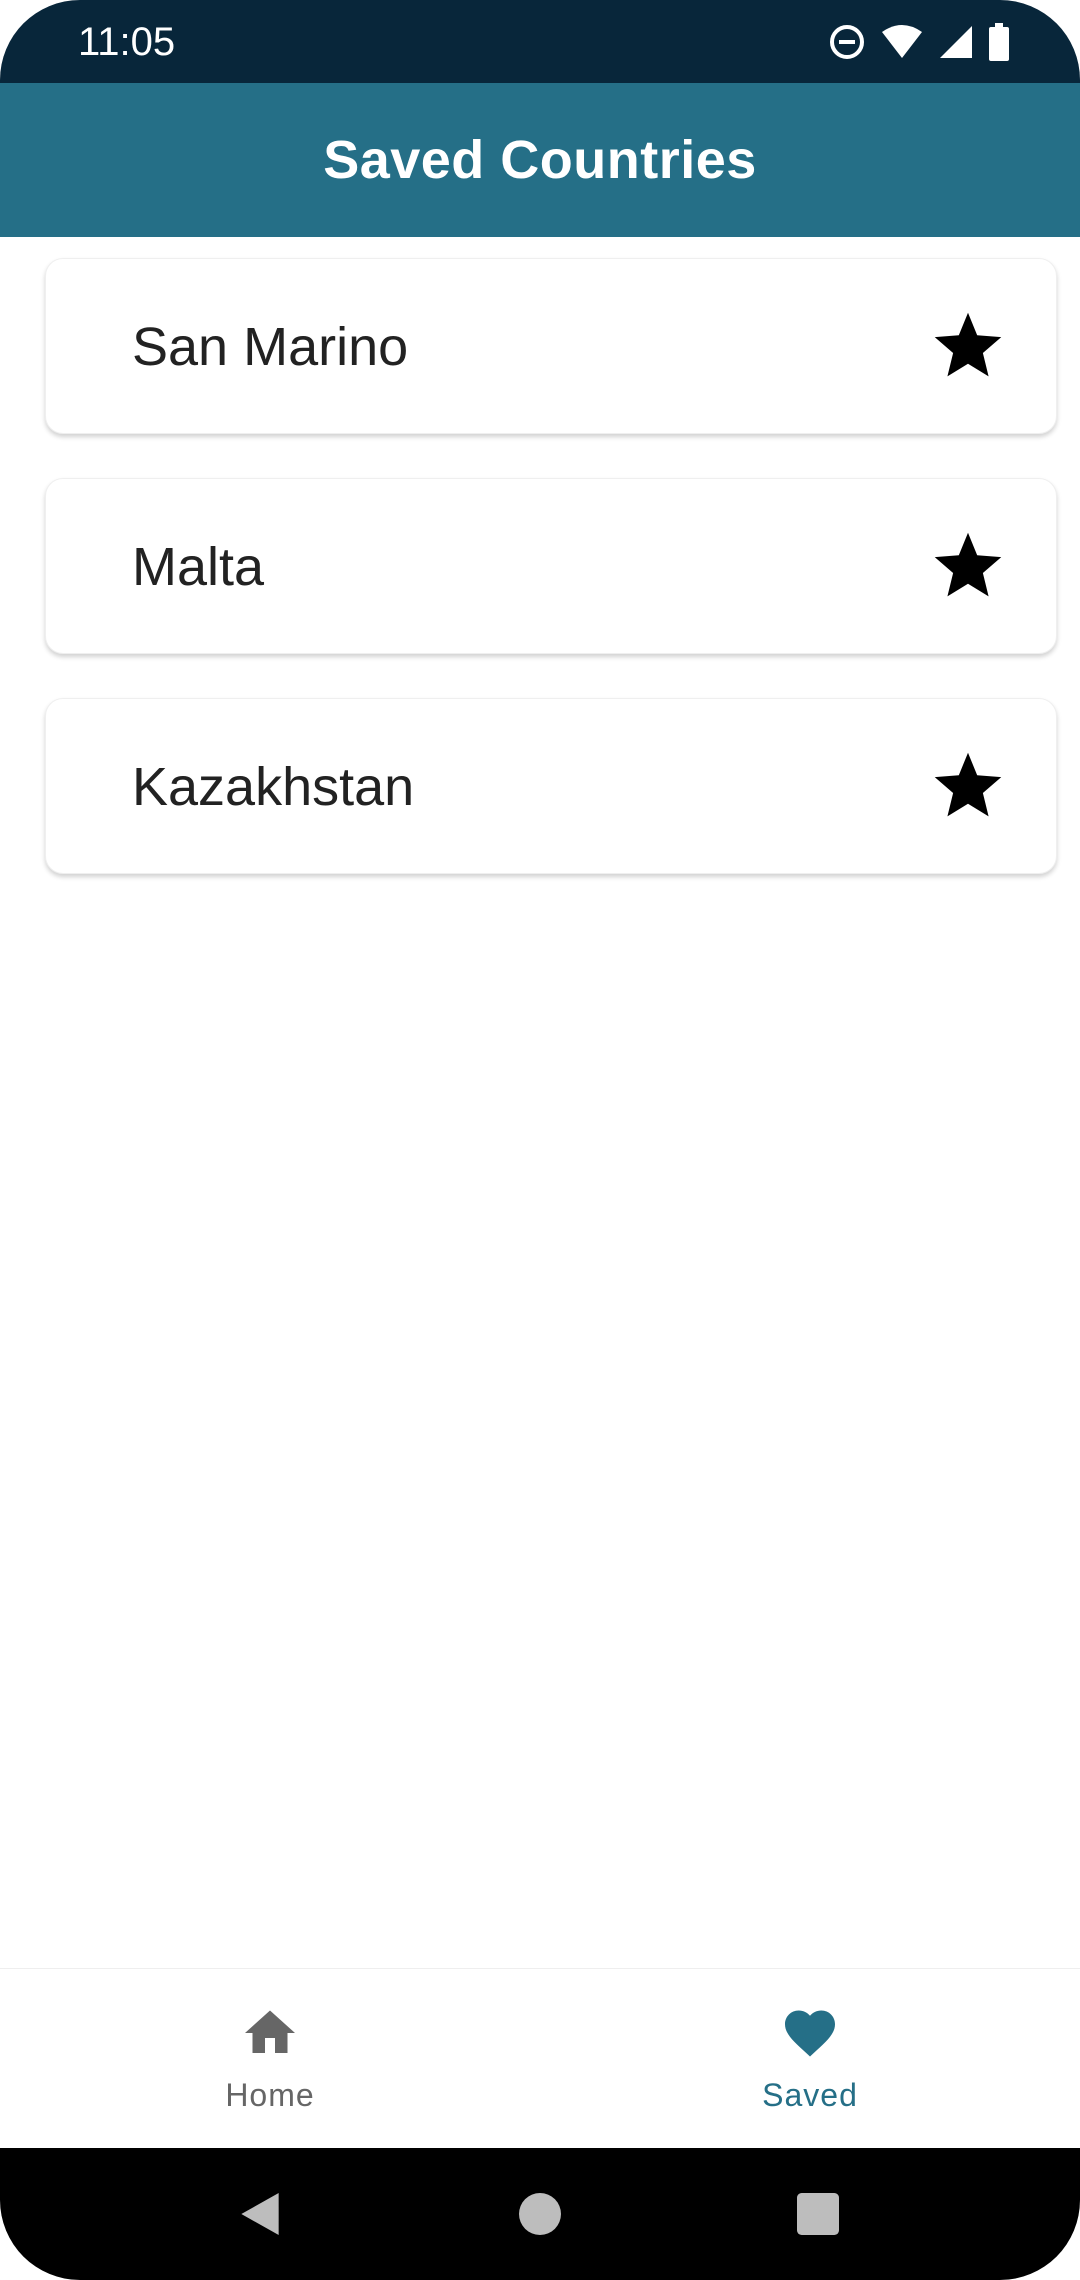 The image size is (1080, 2280). I want to click on nav-item-saved: Saved, so click(810, 2059).